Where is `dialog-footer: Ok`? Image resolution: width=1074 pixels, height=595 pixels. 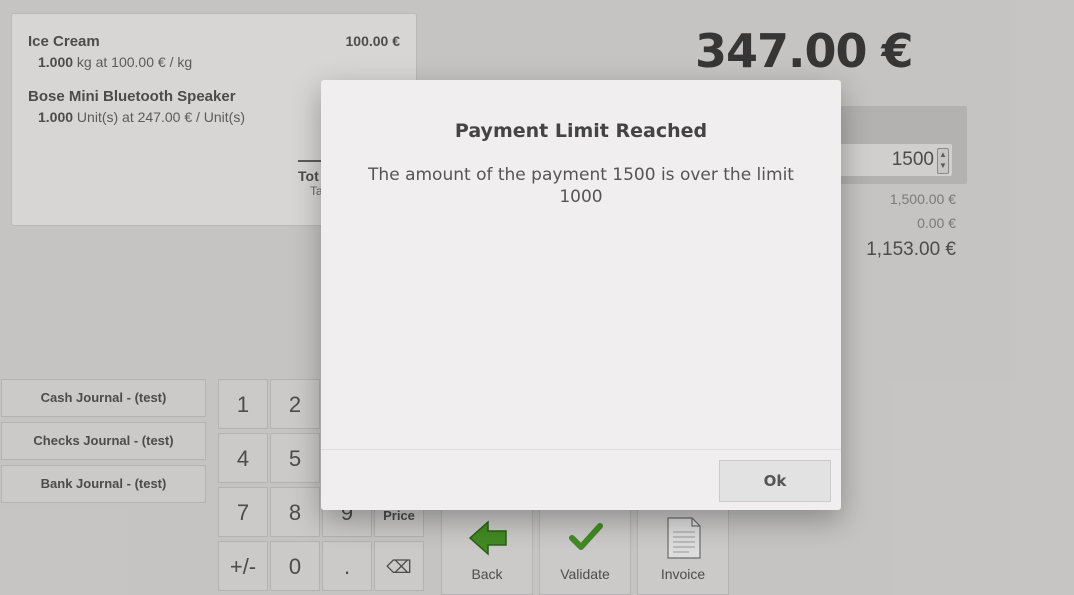 dialog-footer: Ok is located at coordinates (581, 479).